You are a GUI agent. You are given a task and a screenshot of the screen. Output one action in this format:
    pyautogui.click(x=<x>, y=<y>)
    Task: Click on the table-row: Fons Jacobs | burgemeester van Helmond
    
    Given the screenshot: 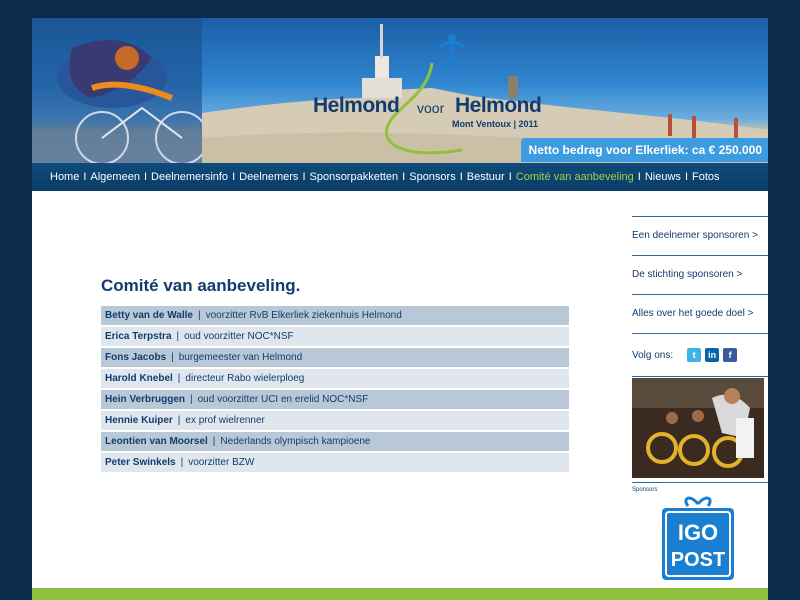 What is the action you would take?
    pyautogui.click(x=335, y=357)
    